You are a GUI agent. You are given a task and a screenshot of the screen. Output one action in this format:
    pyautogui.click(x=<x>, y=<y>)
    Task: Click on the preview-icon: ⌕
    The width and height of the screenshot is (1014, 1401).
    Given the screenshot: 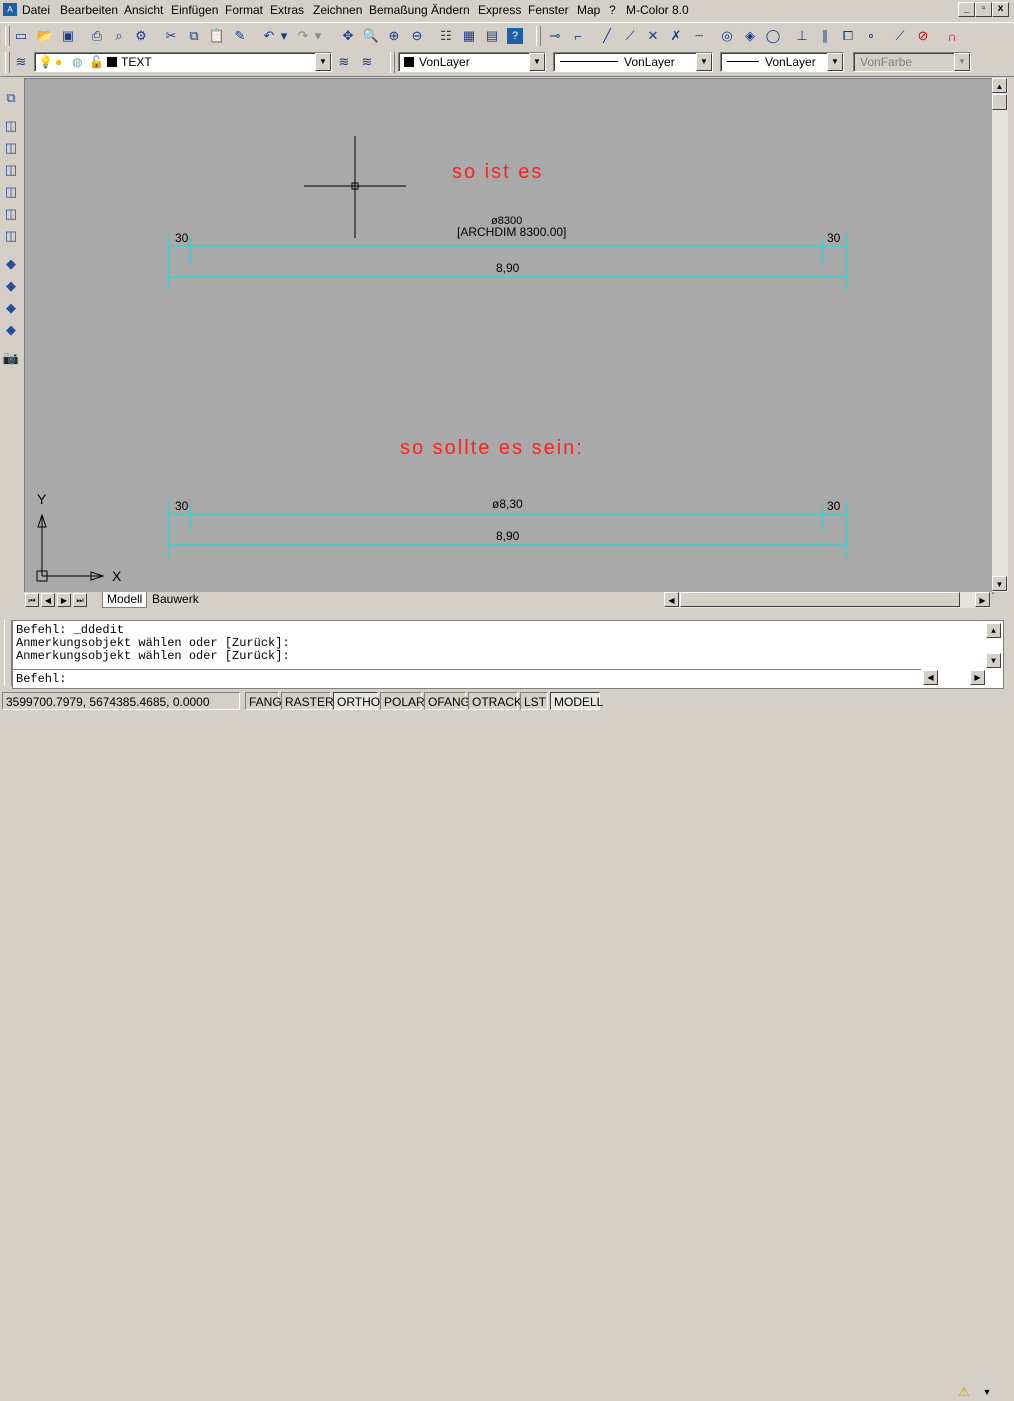 What is the action you would take?
    pyautogui.click(x=119, y=36)
    